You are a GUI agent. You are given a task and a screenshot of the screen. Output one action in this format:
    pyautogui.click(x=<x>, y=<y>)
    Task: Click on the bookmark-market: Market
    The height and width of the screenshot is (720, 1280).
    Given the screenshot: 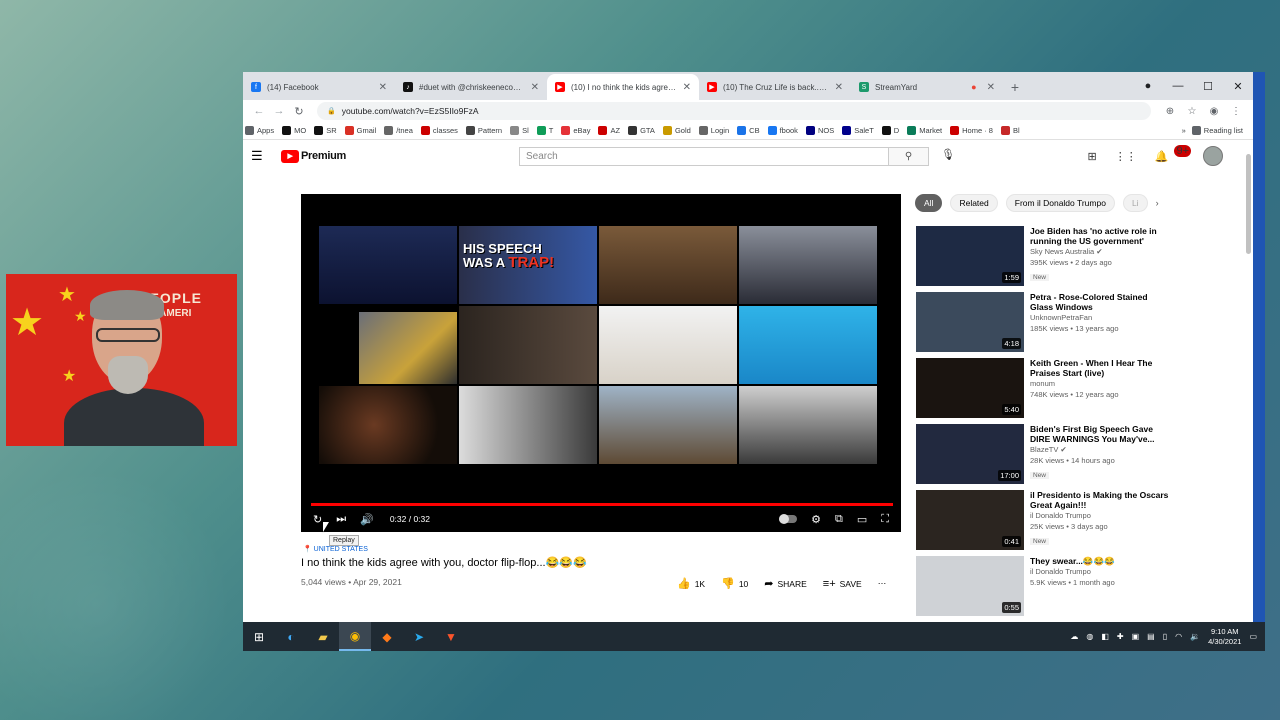 What is the action you would take?
    pyautogui.click(x=924, y=130)
    